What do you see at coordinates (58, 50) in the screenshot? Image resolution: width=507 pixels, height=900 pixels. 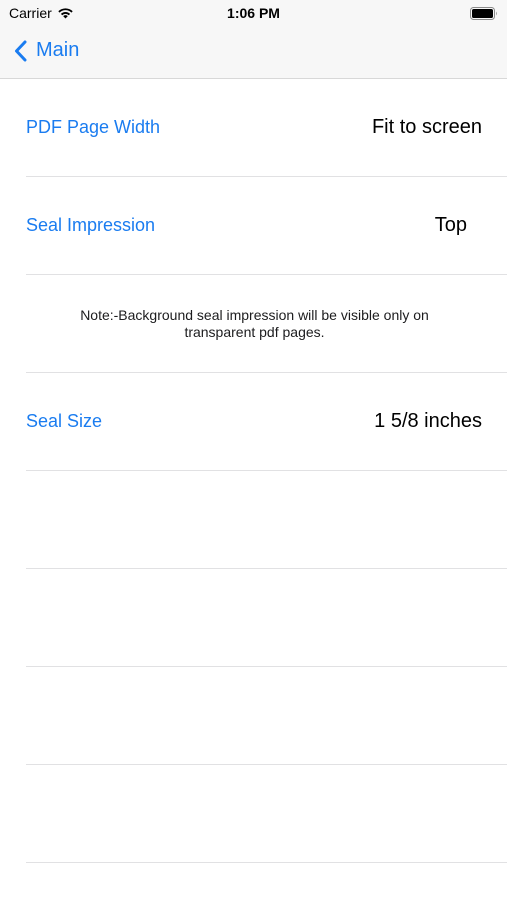 I see `back-button-label: Main` at bounding box center [58, 50].